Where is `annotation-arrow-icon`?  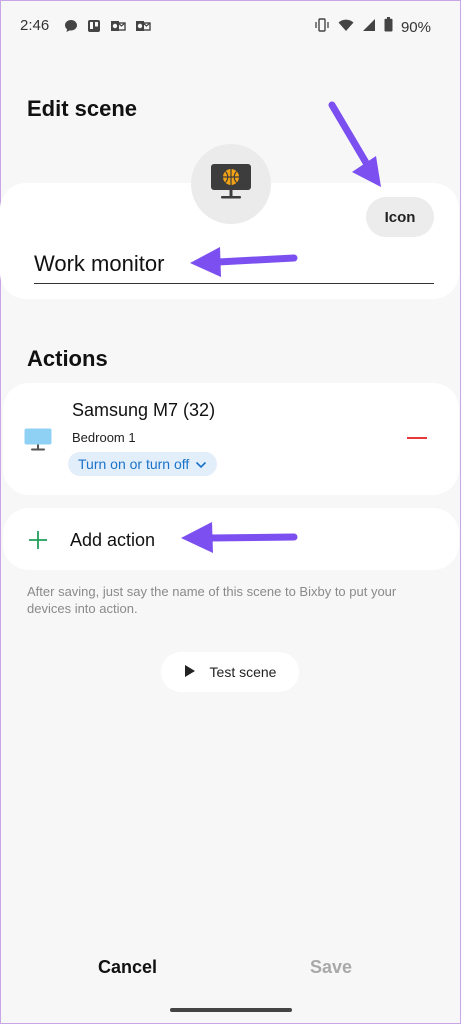 annotation-arrow-icon is located at coordinates (354, 144).